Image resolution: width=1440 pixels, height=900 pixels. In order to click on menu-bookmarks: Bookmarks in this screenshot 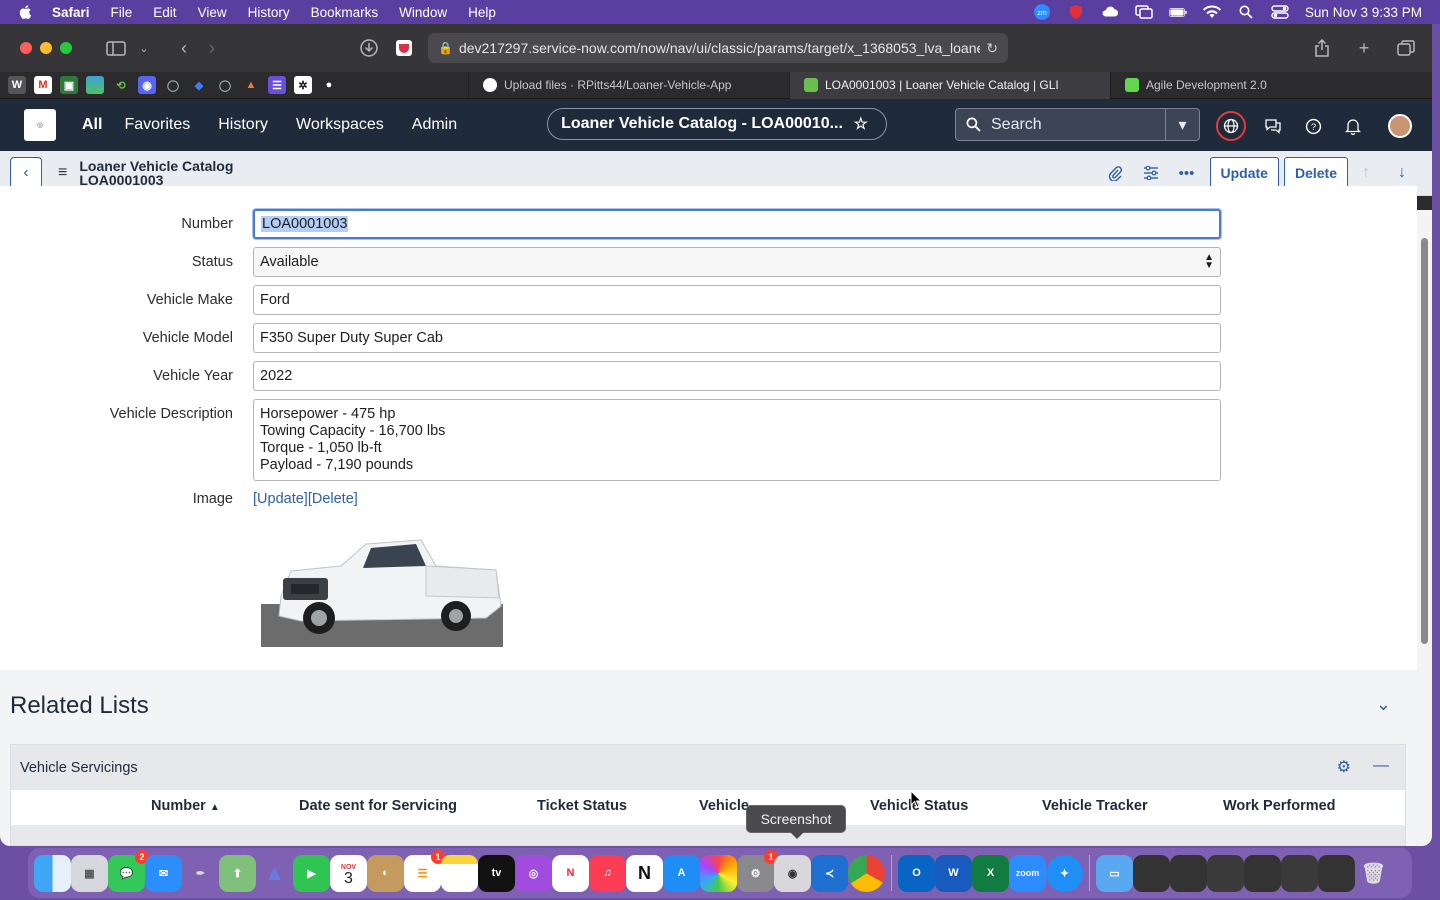, I will do `click(345, 12)`.